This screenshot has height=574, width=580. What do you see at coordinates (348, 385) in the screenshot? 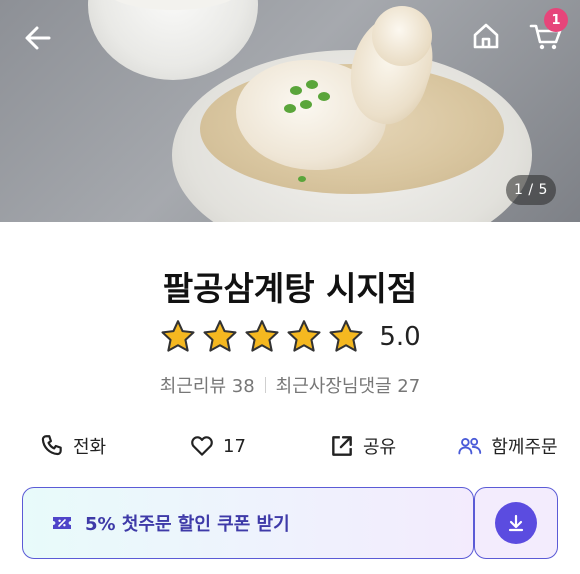
I see `owner-replies-link: 최근사장님댓글 27` at bounding box center [348, 385].